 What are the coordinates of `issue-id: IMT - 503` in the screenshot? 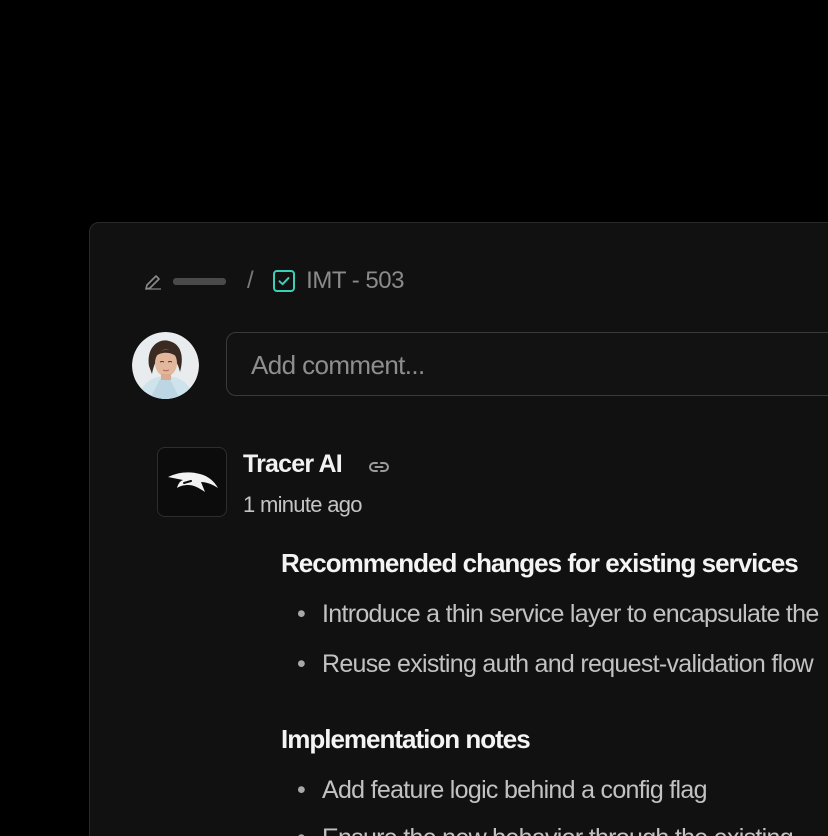 It's located at (355, 281).